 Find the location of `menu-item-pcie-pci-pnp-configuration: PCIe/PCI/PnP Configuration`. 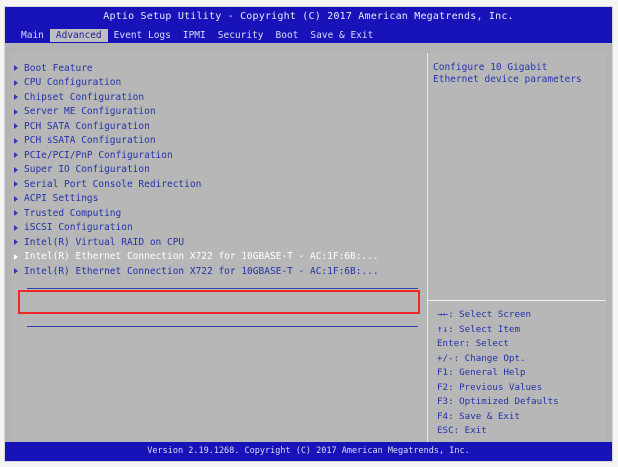

menu-item-pcie-pci-pnp-configuration: PCIe/PCI/PnP Configuration is located at coordinates (218, 155).